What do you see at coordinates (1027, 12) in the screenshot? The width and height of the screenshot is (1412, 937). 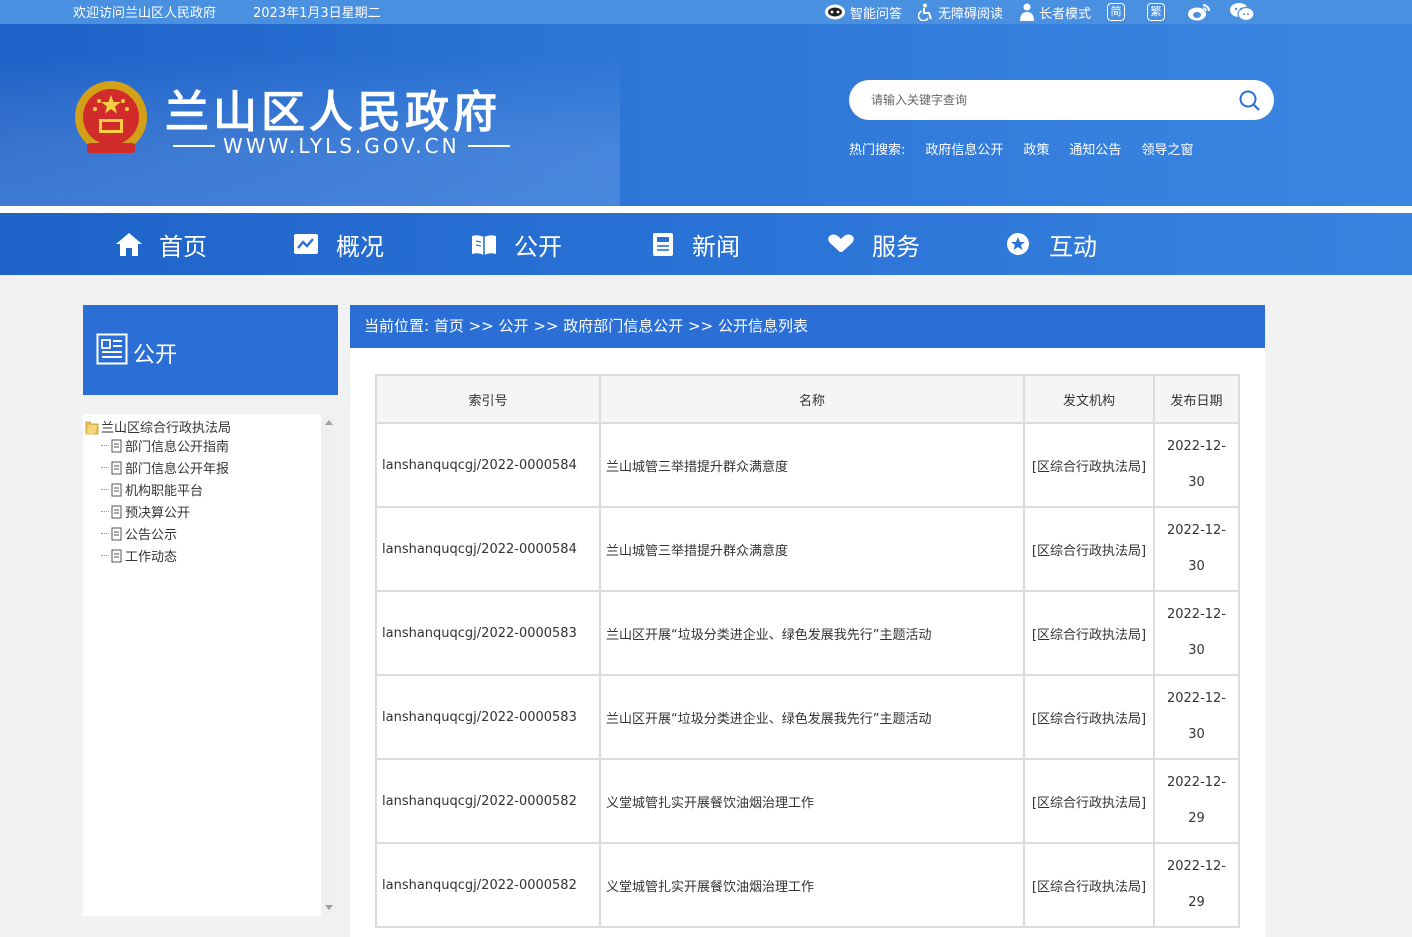 I see `elder-icon` at bounding box center [1027, 12].